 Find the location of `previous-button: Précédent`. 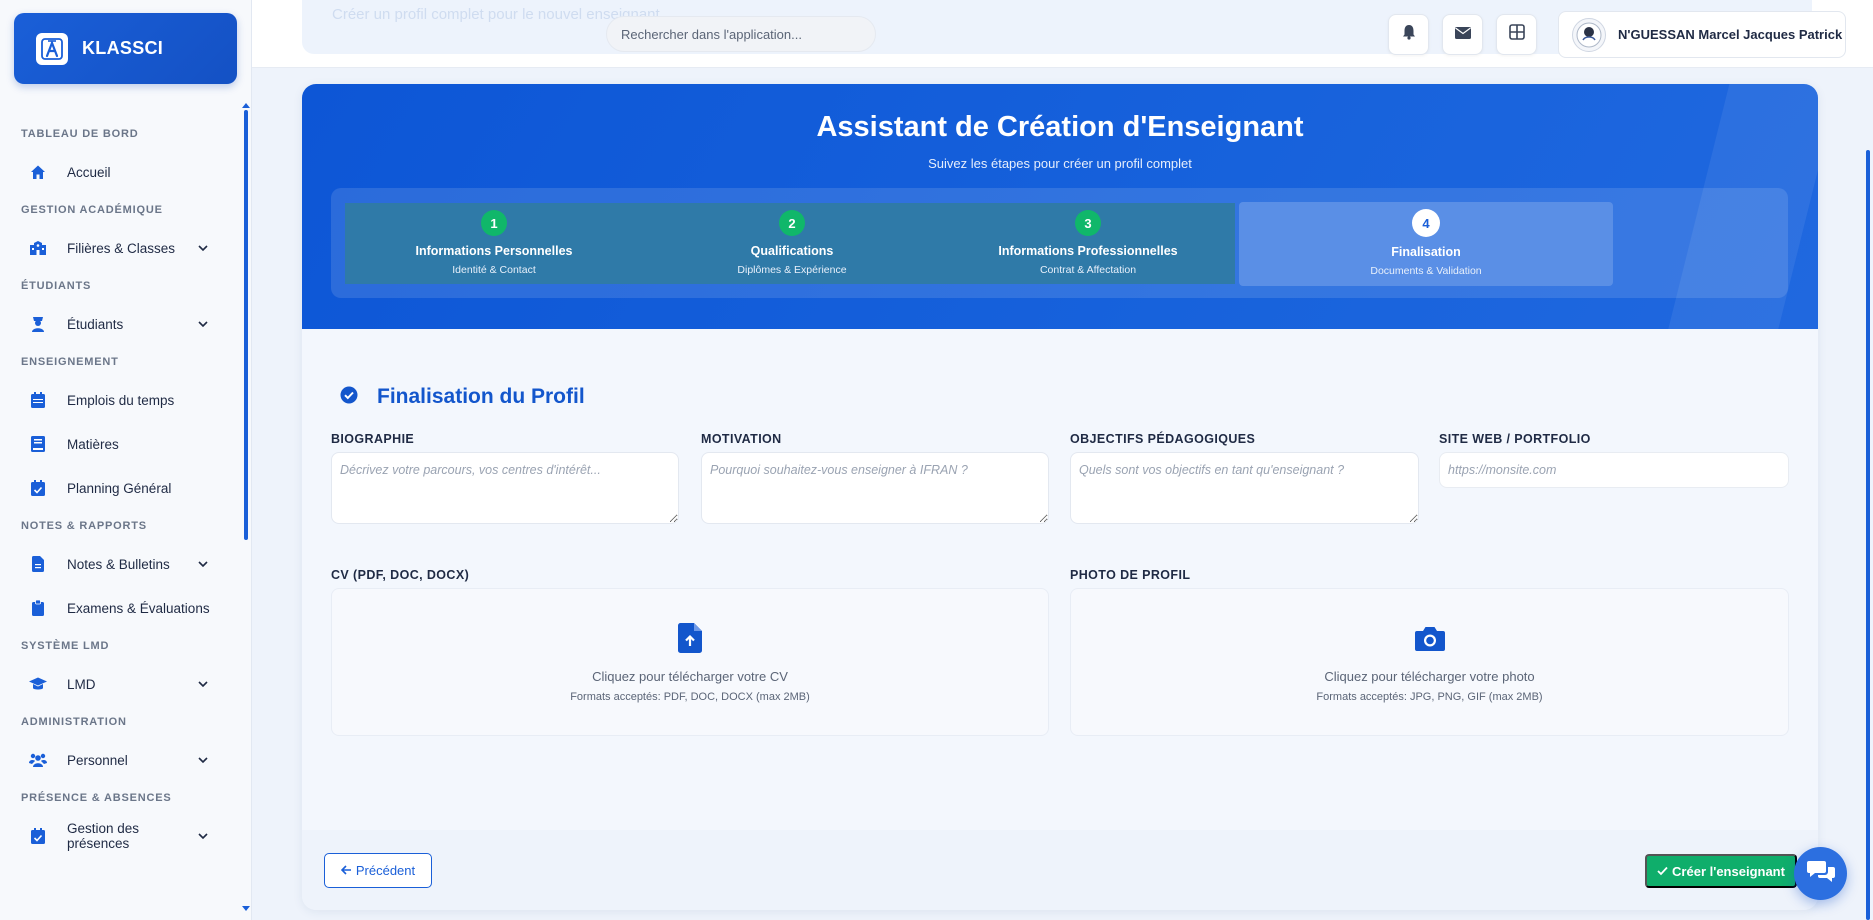

previous-button: Précédent is located at coordinates (378, 870).